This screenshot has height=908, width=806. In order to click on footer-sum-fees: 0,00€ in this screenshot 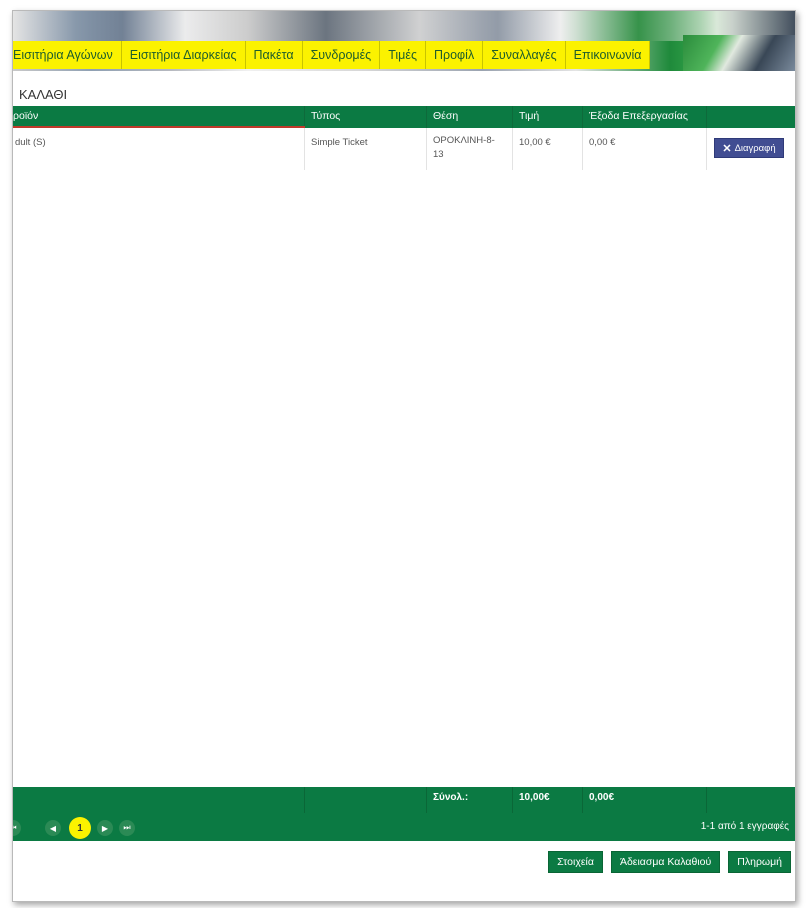, I will do `click(645, 800)`.